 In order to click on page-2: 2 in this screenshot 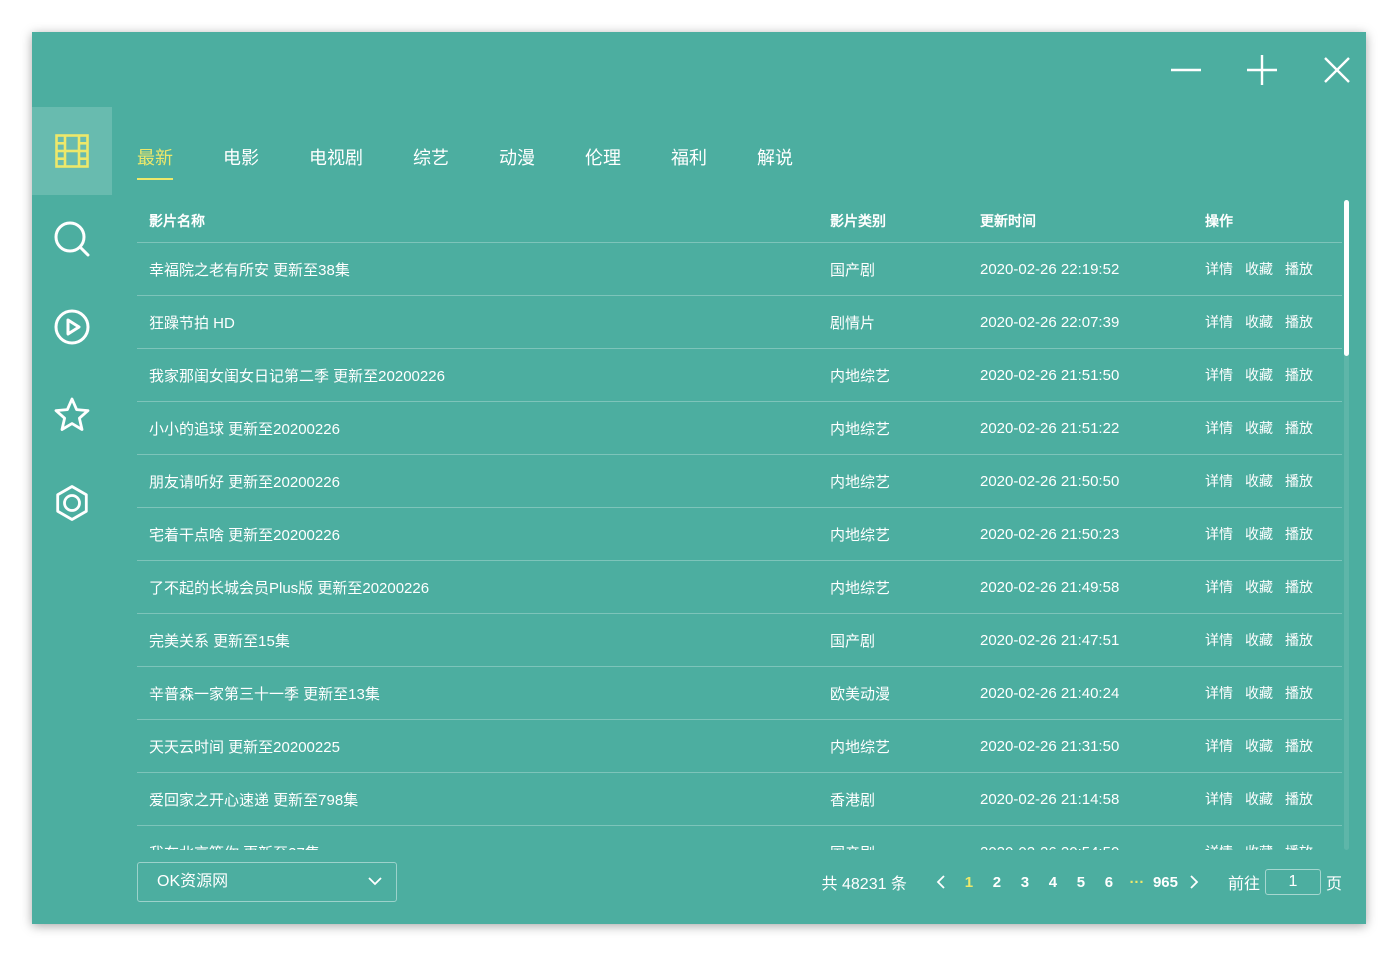, I will do `click(997, 882)`.